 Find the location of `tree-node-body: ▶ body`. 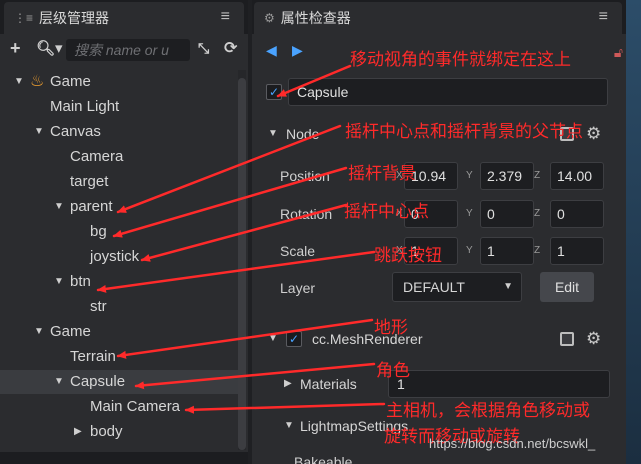

tree-node-body: ▶ body is located at coordinates (119, 432).